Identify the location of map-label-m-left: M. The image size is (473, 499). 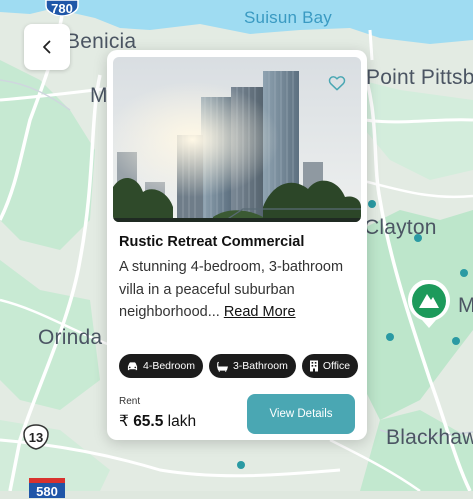
(99, 95).